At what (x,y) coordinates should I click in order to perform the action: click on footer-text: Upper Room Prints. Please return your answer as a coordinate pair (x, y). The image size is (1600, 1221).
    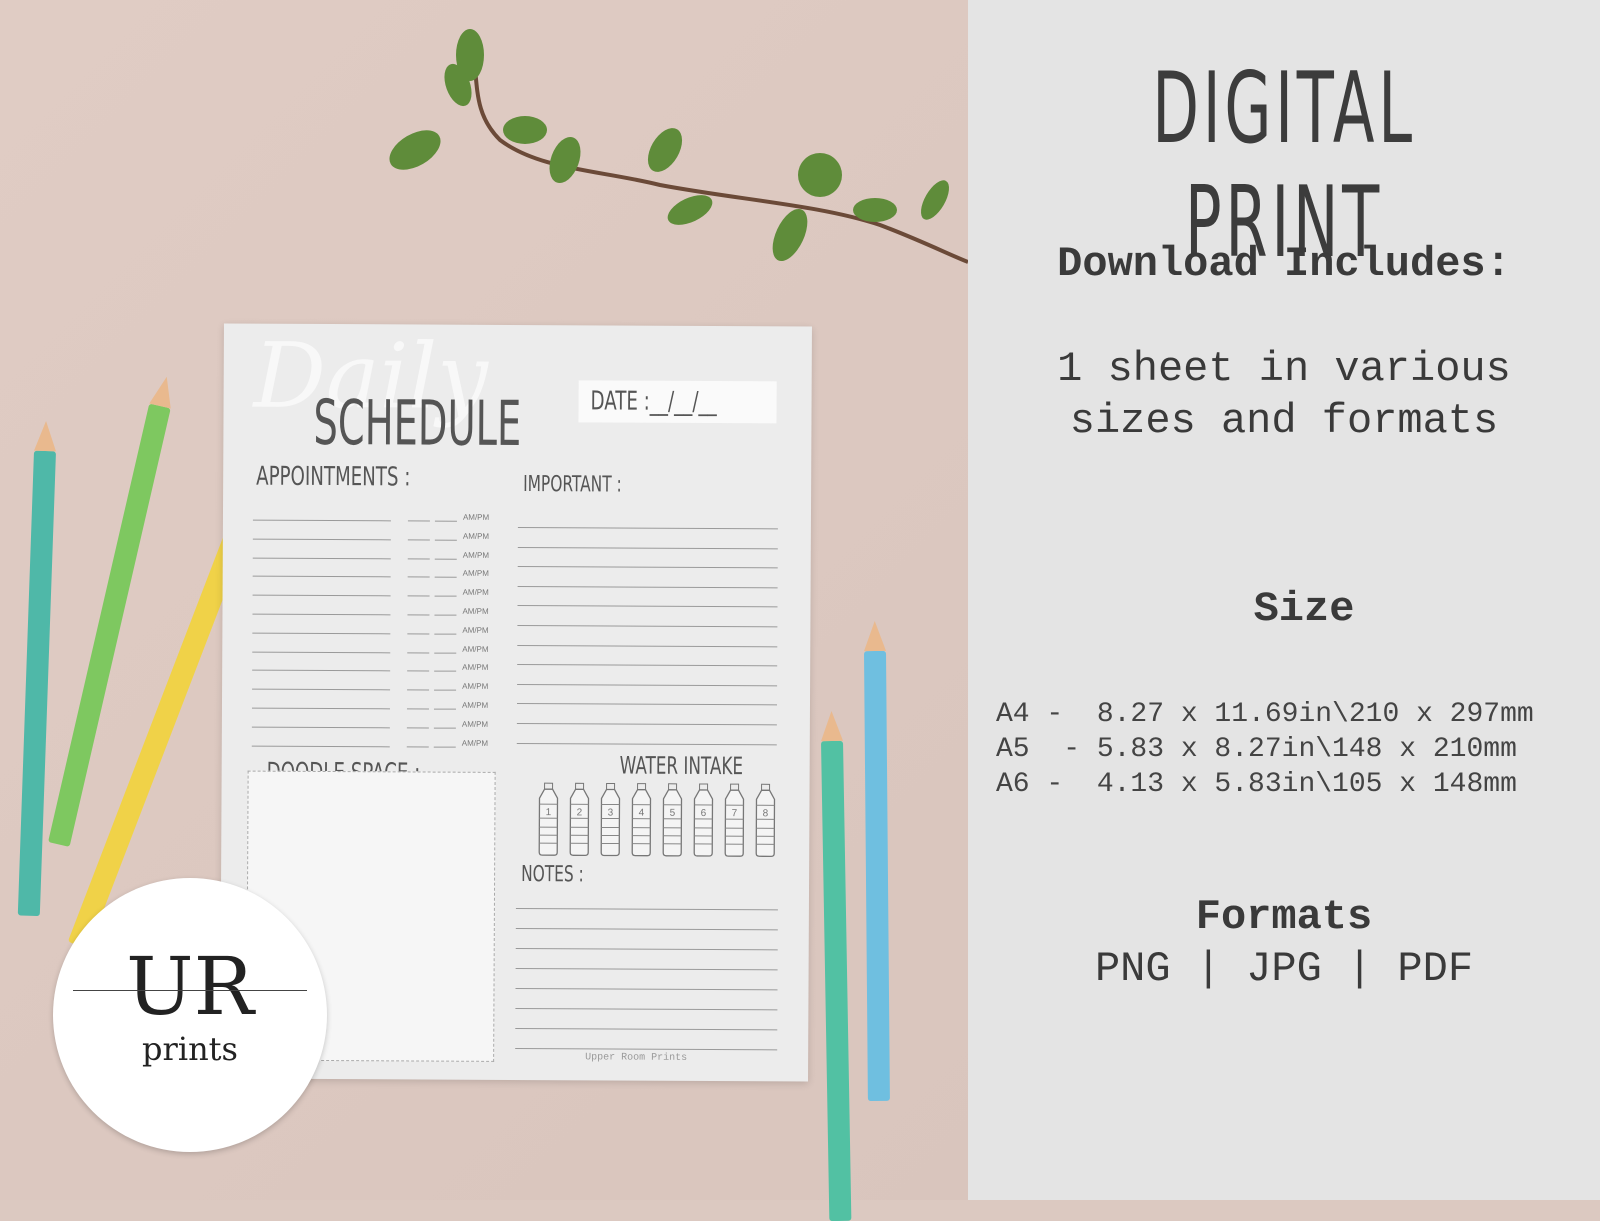
    Looking at the image, I should click on (636, 1058).